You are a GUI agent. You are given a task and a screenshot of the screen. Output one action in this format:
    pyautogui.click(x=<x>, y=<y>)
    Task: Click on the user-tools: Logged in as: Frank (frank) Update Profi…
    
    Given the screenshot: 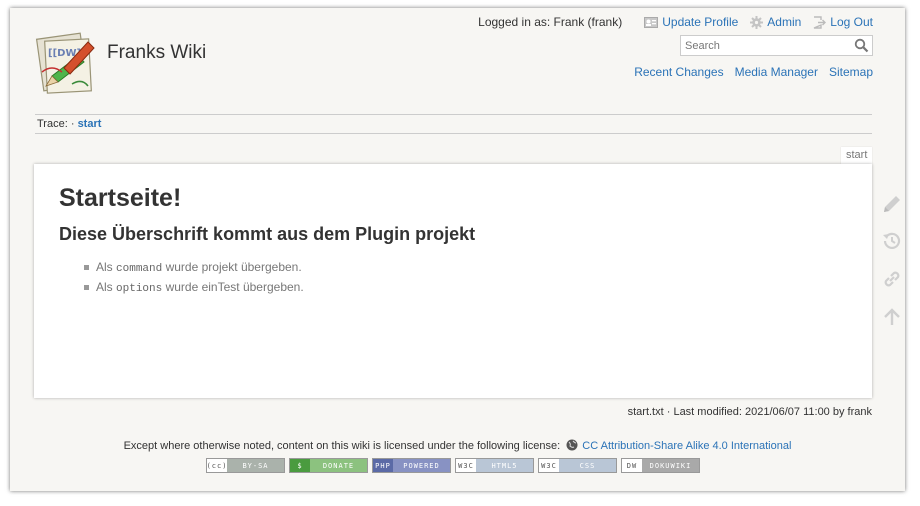 What is the action you would take?
    pyautogui.click(x=675, y=22)
    